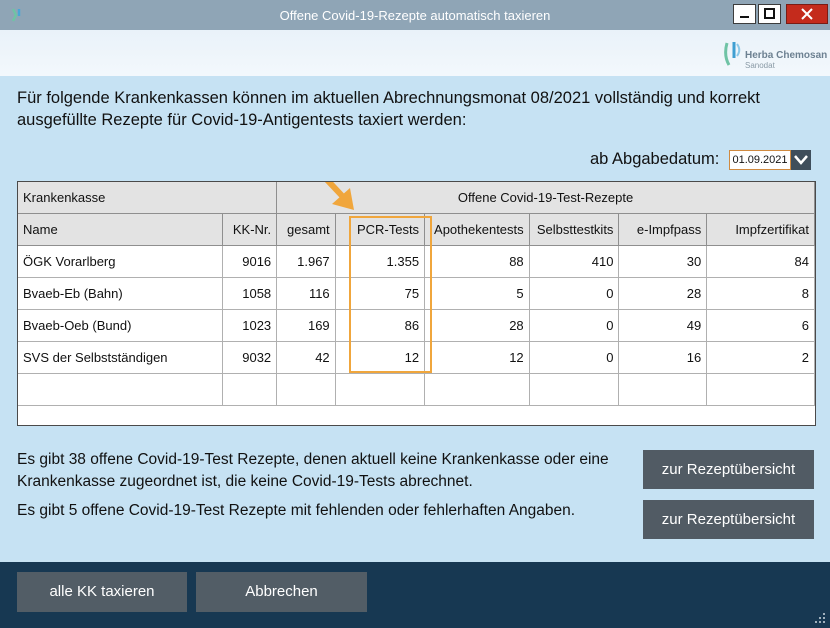  Describe the element at coordinates (306, 325) in the screenshot. I see `cell-gesamt: 169` at that location.